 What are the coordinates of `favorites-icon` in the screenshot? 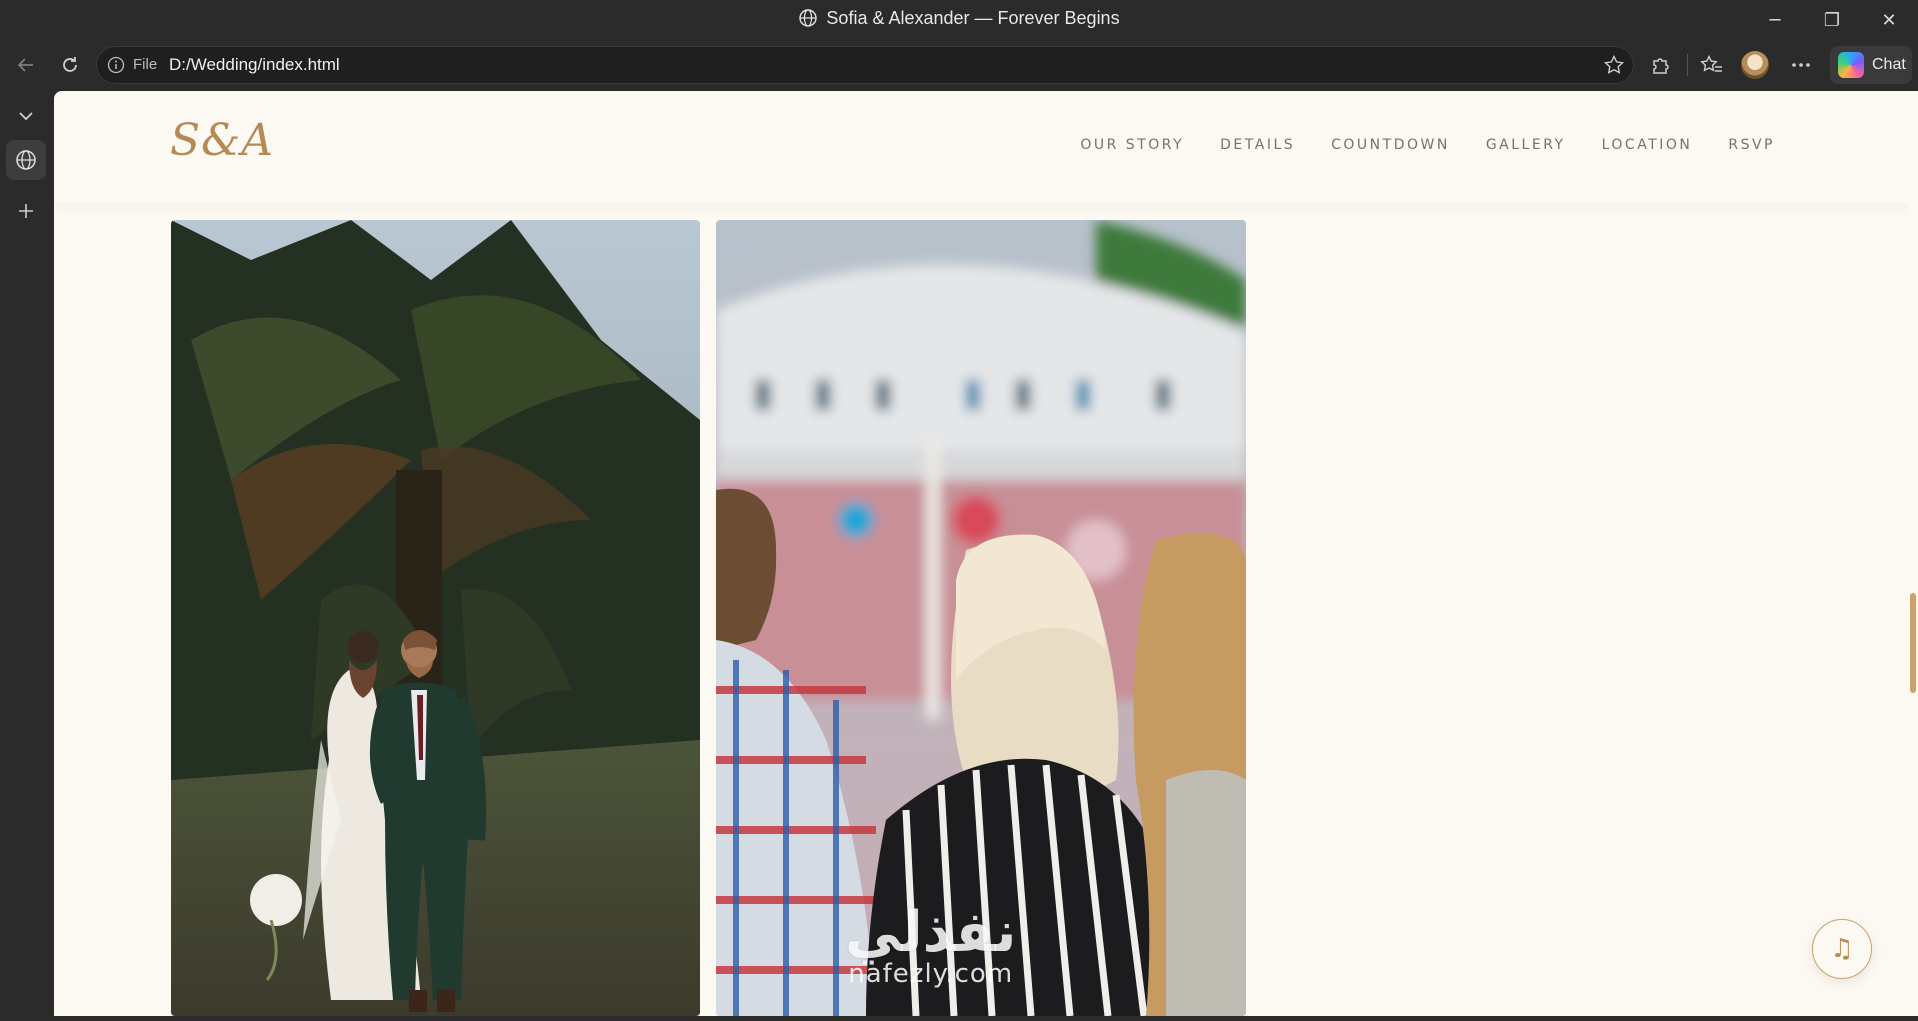 It's located at (1711, 63).